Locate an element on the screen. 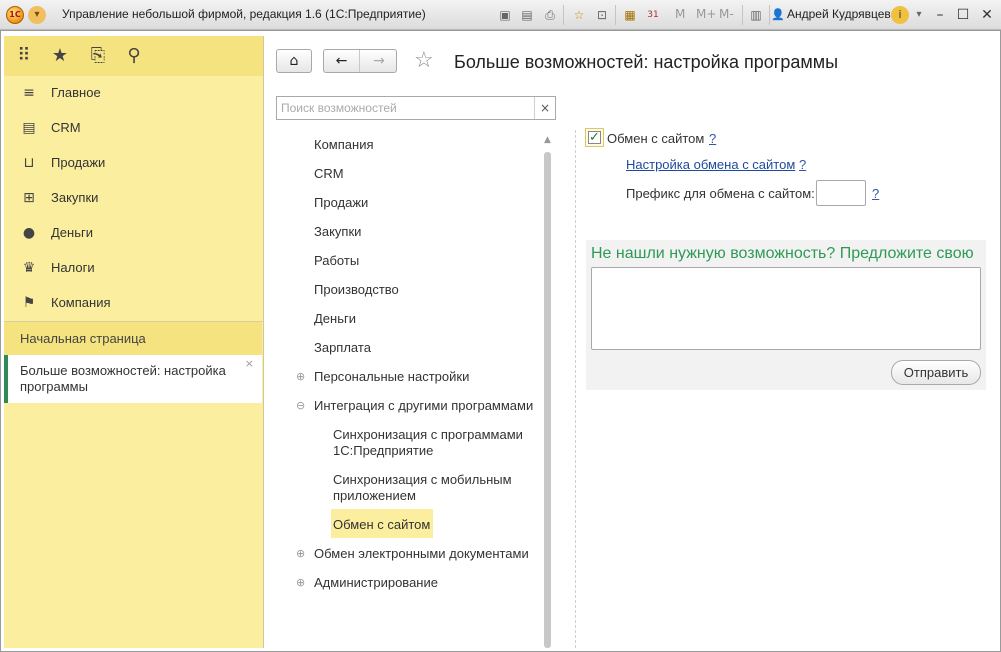  sidebar-item-sales: ⊔ Продажи is located at coordinates (133, 163).